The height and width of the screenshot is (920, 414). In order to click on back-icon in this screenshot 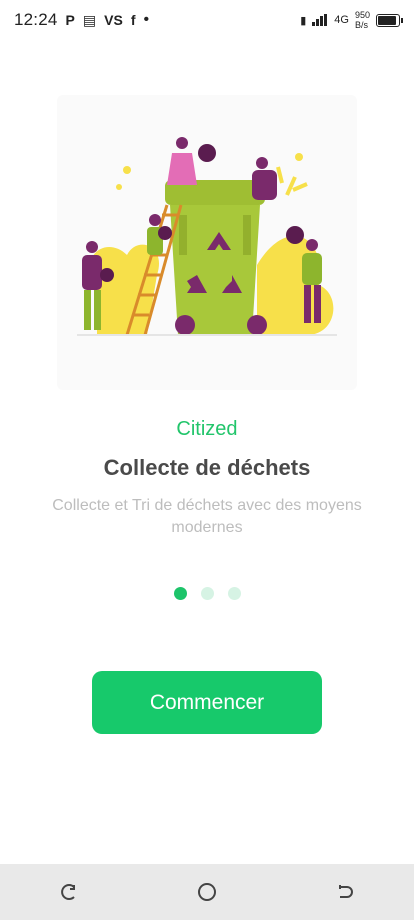, I will do `click(346, 891)`.